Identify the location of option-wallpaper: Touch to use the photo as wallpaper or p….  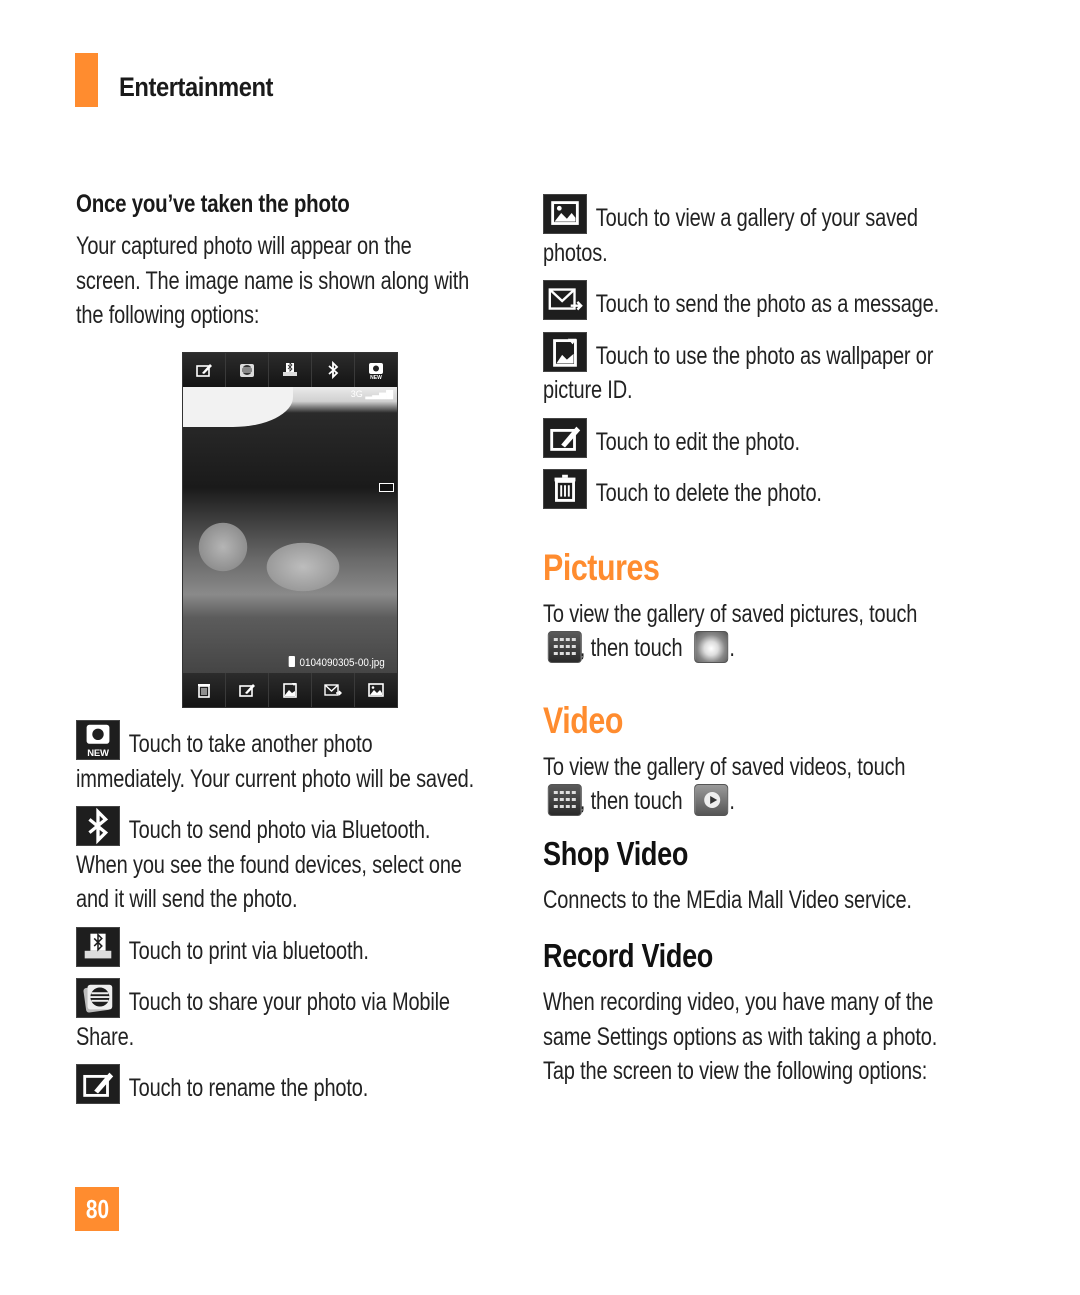
(763, 369).